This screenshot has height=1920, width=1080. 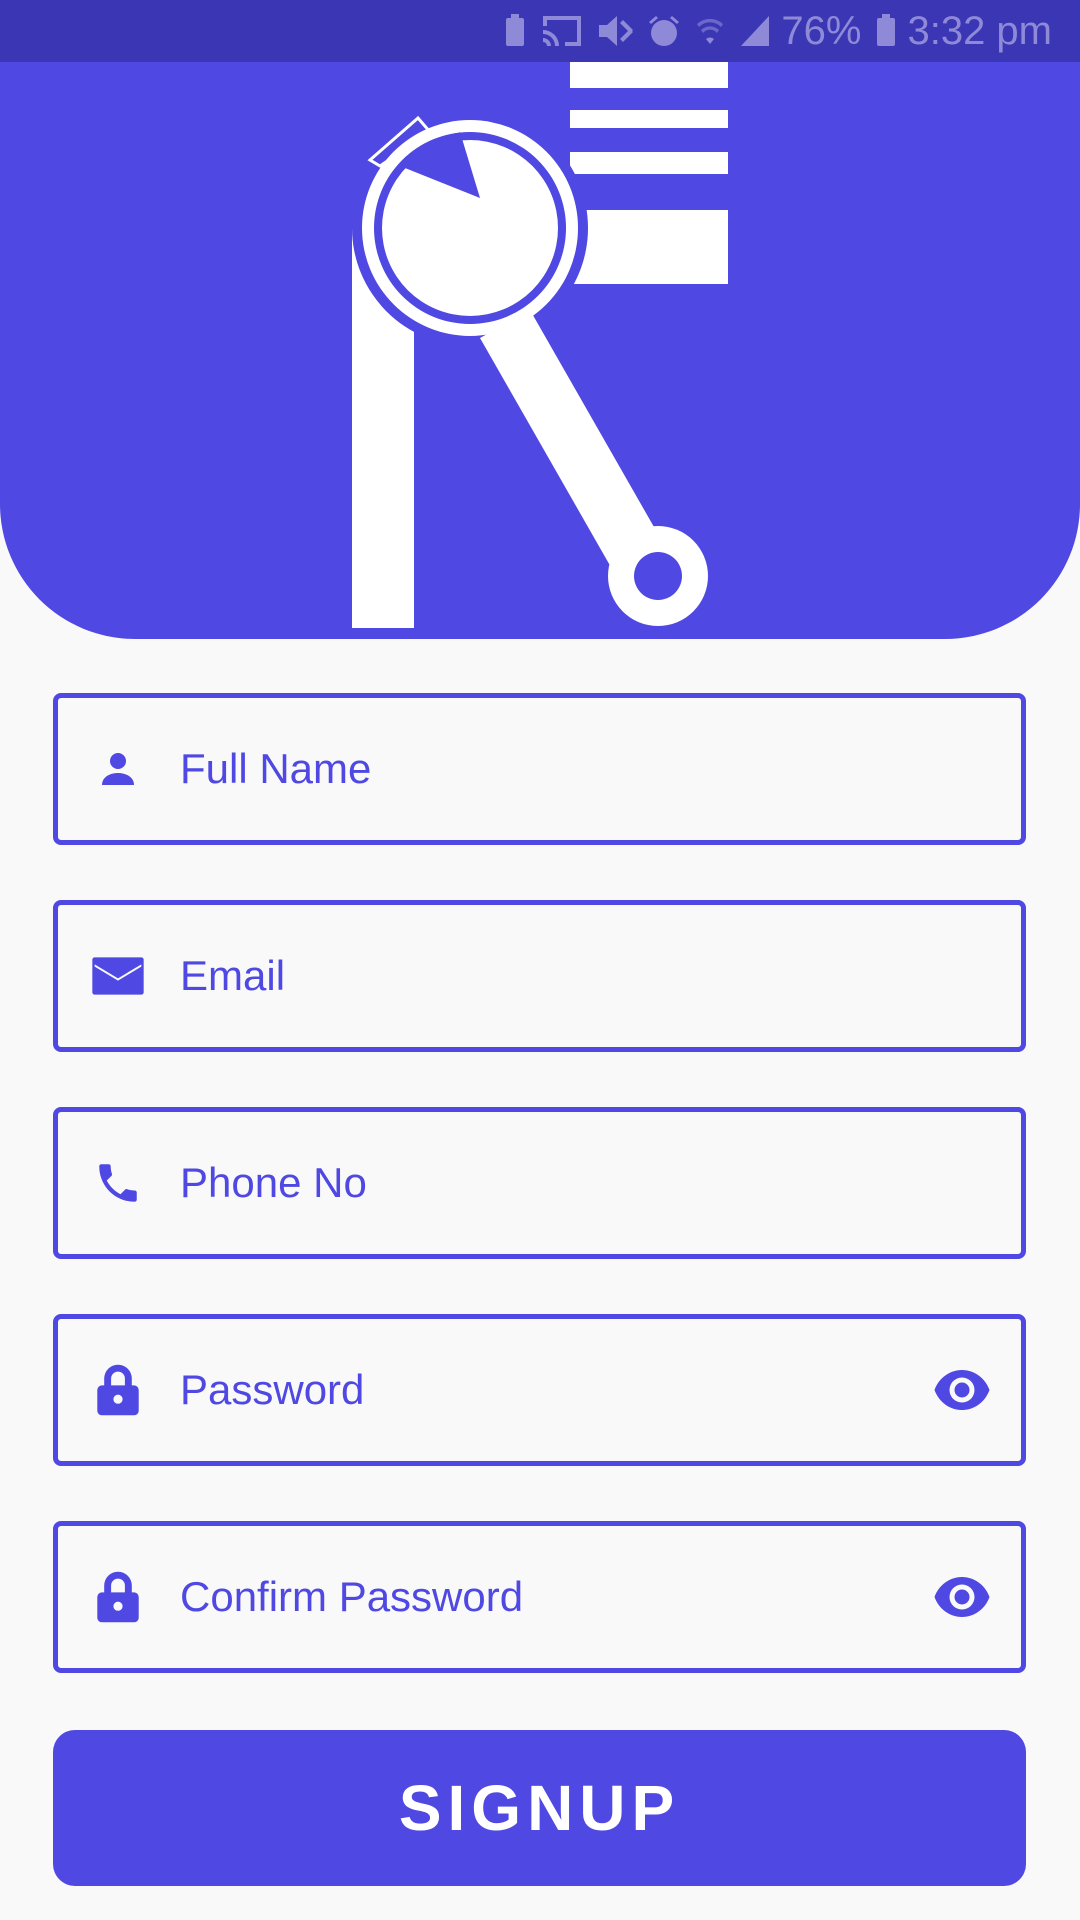 I want to click on full-name-input, so click(x=560, y=769).